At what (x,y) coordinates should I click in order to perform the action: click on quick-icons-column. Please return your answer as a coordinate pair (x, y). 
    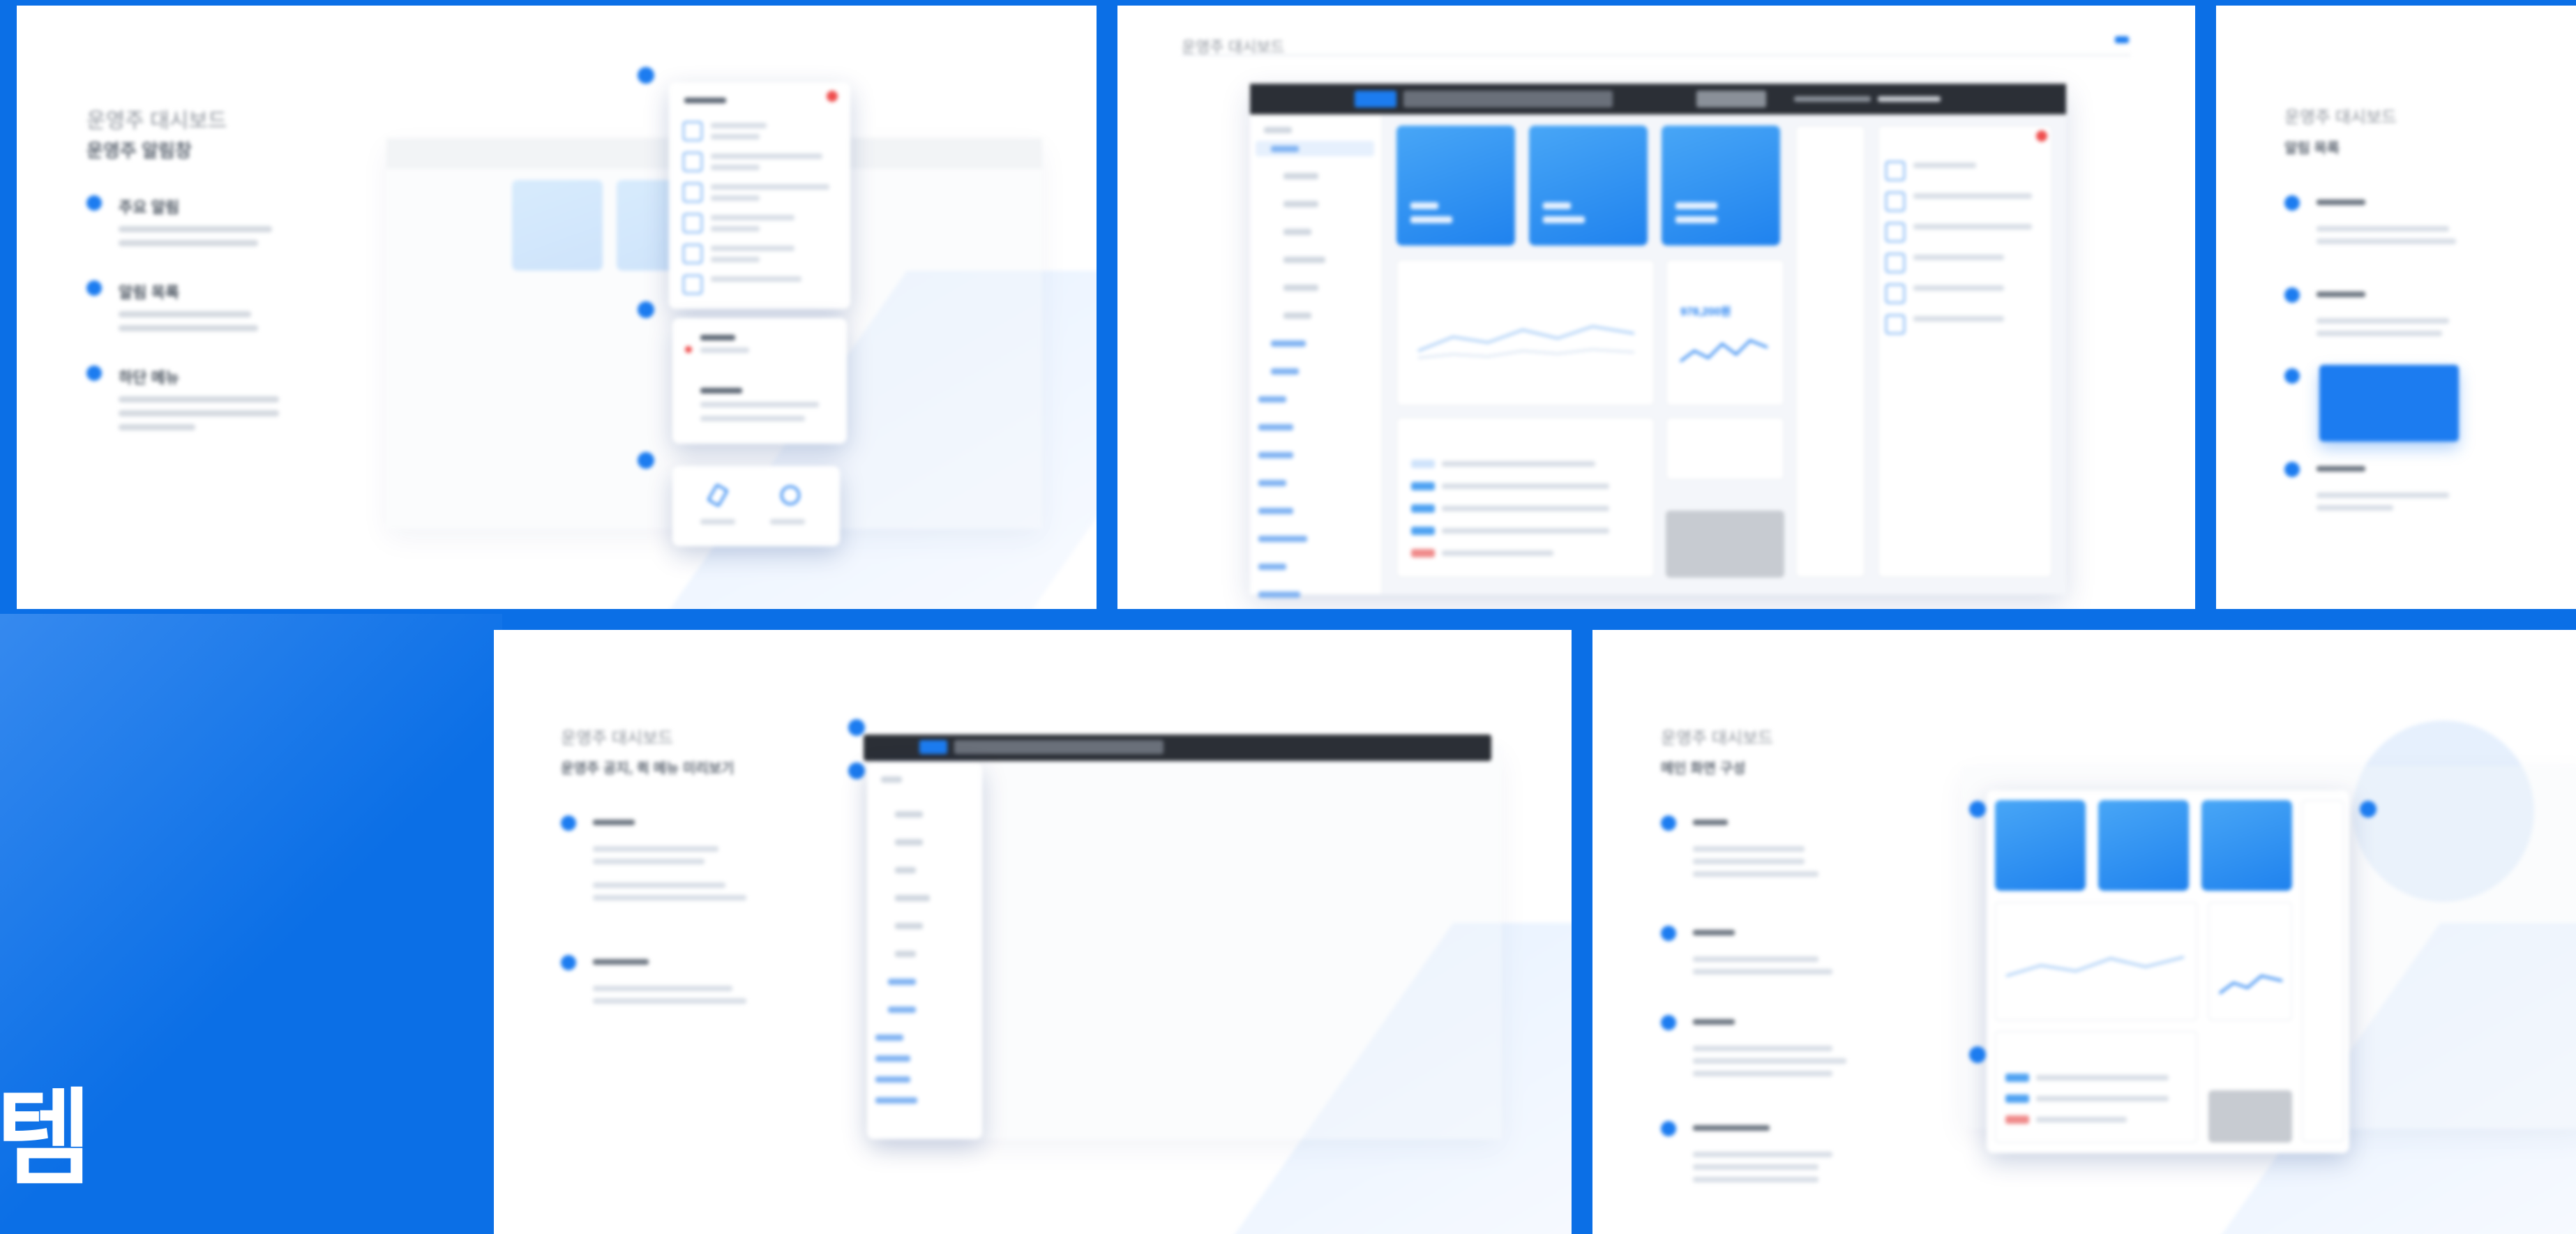
    Looking at the image, I should click on (1830, 352).